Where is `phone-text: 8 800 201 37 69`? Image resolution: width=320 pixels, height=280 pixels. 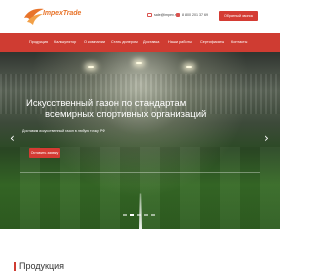
phone-text: 8 800 201 37 69 is located at coordinates (195, 15).